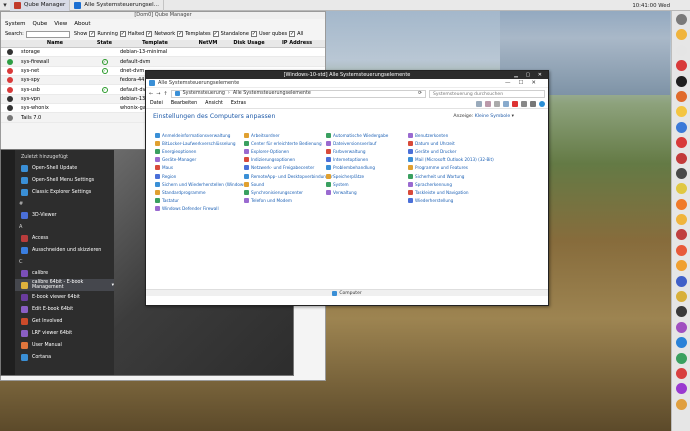 The height and width of the screenshot is (431, 690). I want to click on column-name: Name, so click(54, 43).